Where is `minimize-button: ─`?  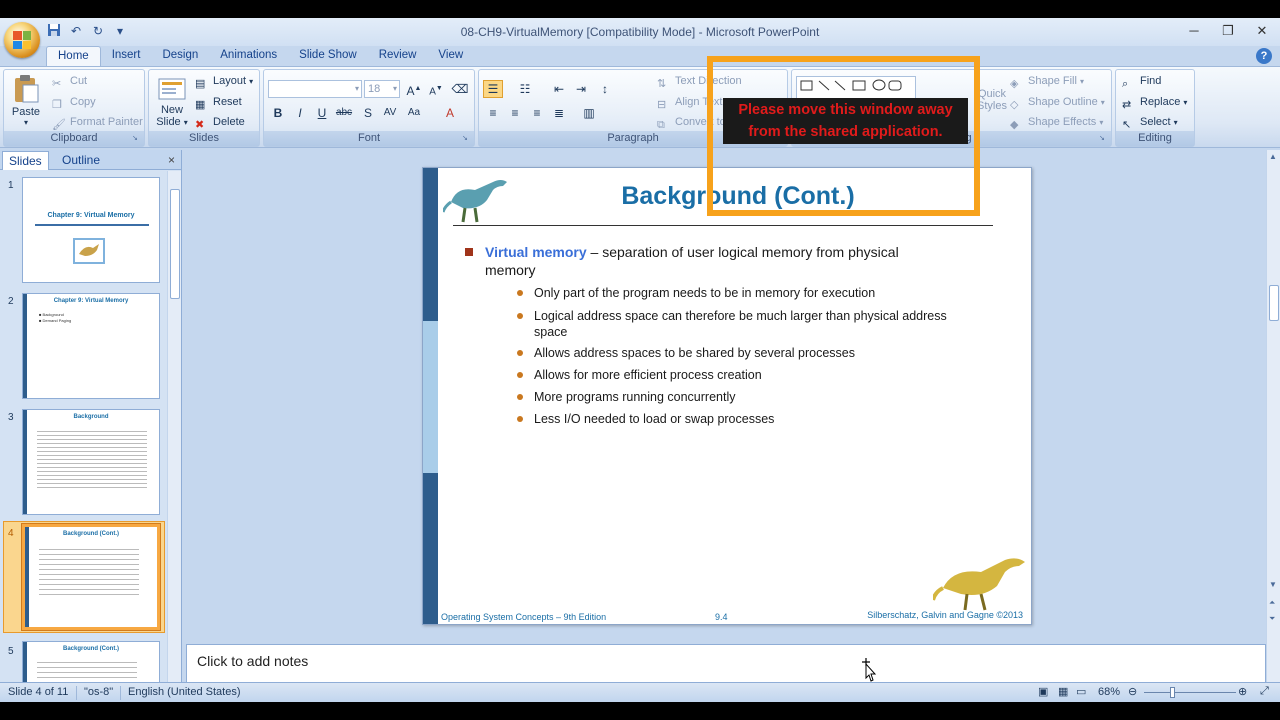
minimize-button: ─ is located at coordinates (1194, 31).